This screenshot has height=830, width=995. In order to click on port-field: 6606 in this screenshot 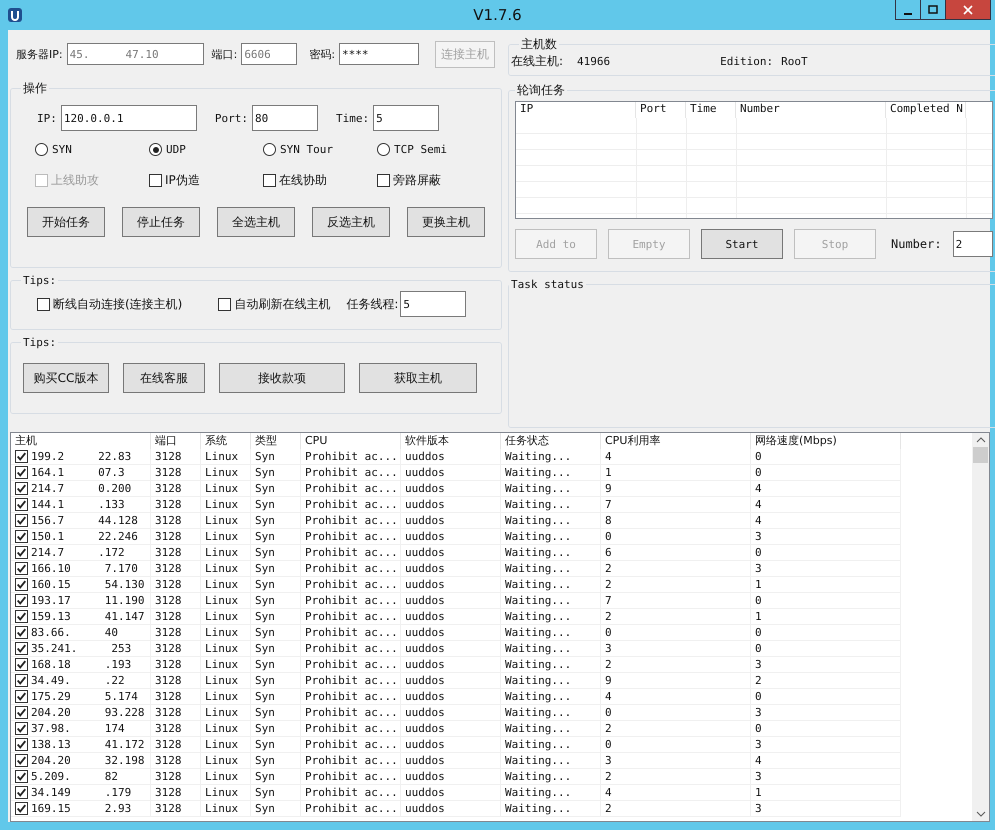, I will do `click(269, 54)`.